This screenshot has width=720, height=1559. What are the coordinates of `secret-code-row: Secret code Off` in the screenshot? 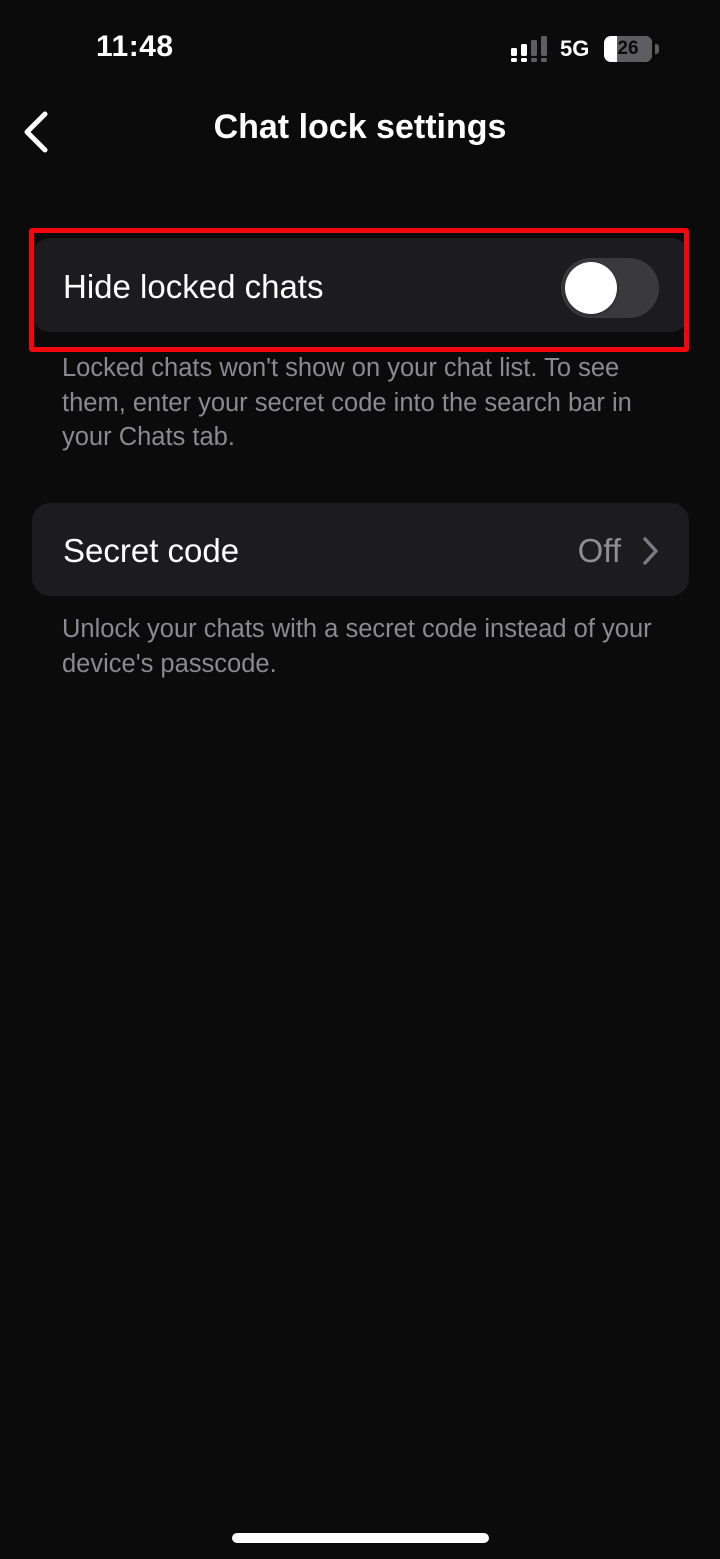 It's located at (360, 549).